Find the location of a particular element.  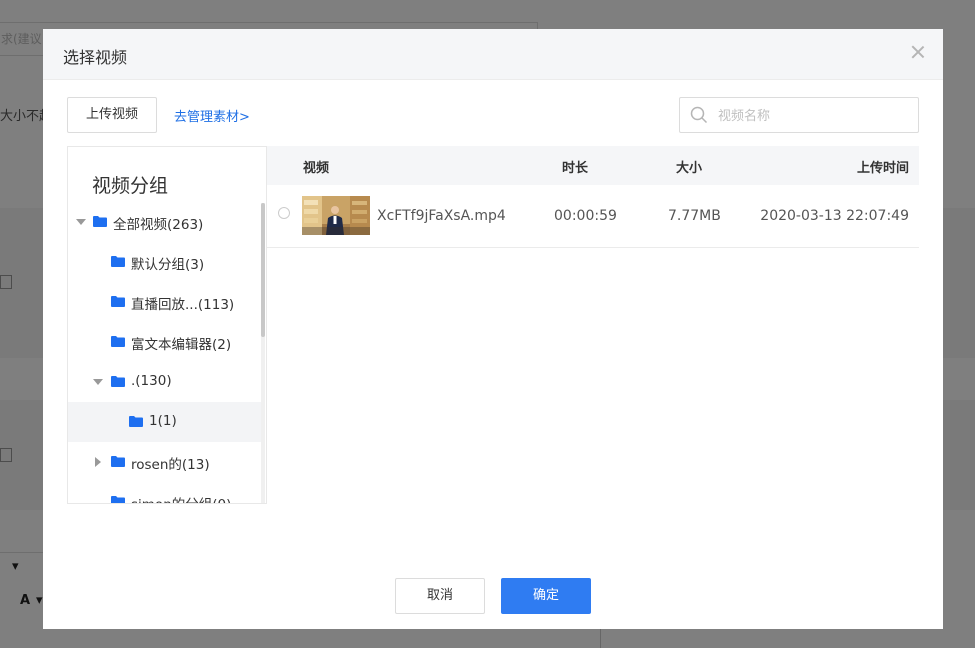

tree-item-label: 默认分组(3) is located at coordinates (168, 265).